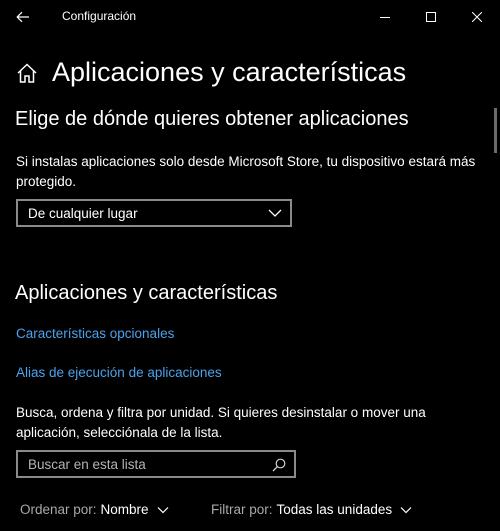 Image resolution: width=500 pixels, height=531 pixels. I want to click on sort-dropdown: Ordenar por: Nombre, so click(94, 509).